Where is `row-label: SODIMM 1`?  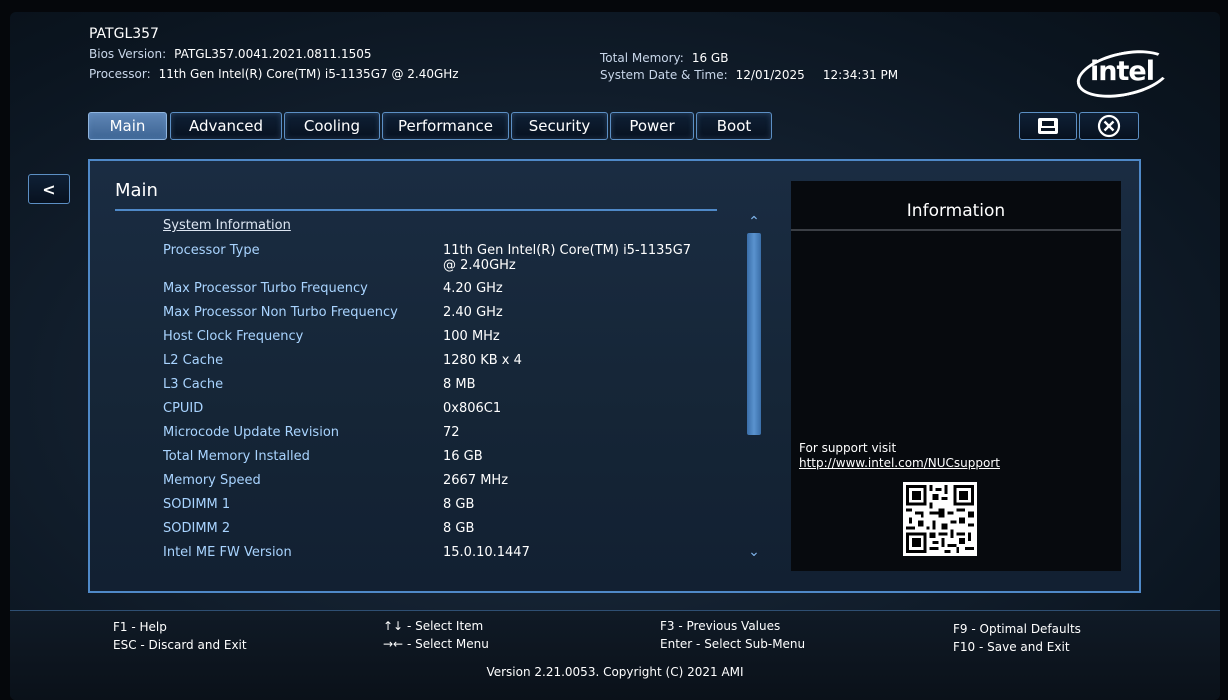
row-label: SODIMM 1 is located at coordinates (197, 504).